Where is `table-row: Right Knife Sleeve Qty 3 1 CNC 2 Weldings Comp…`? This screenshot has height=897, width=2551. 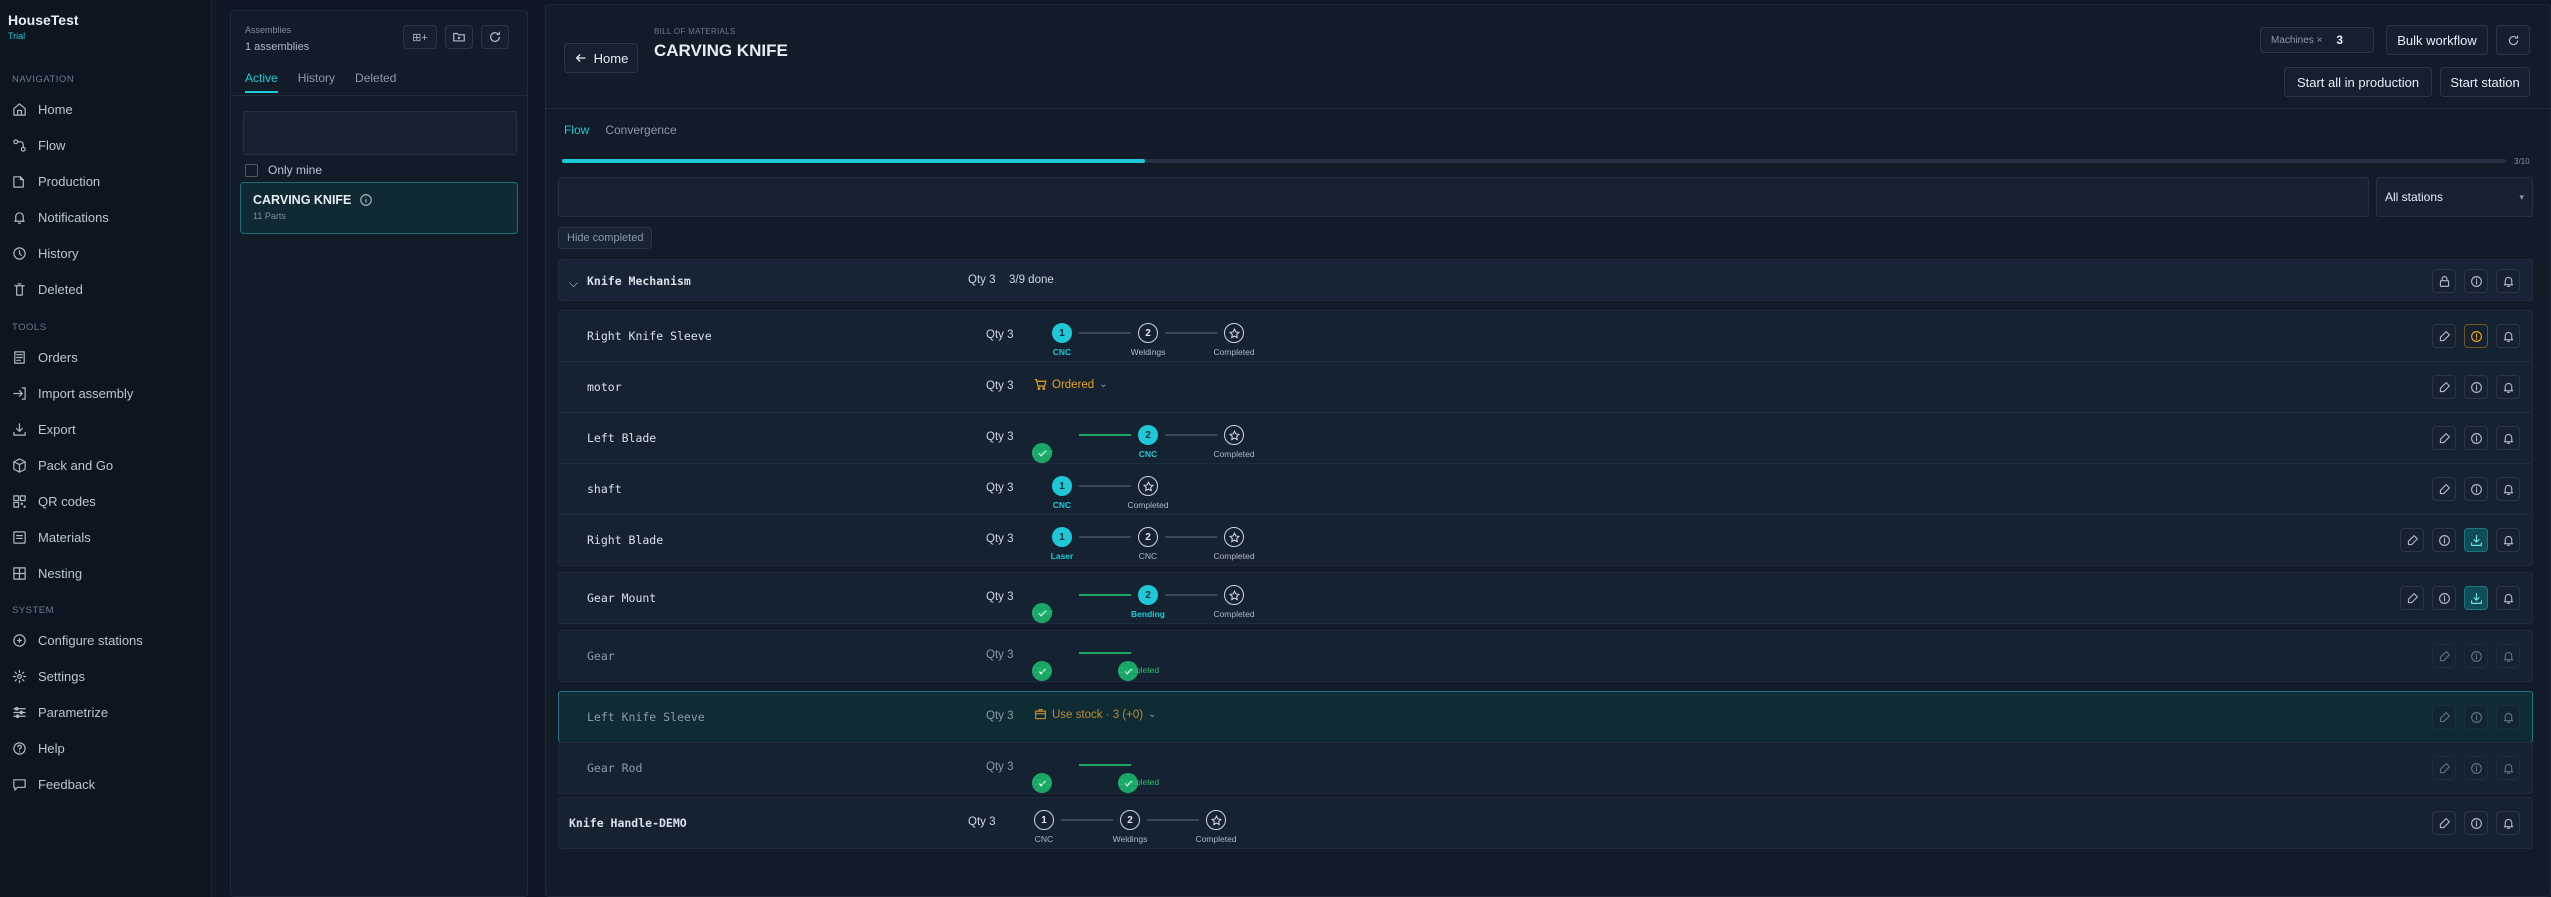 table-row: Right Knife Sleeve Qty 3 1 CNC 2 Weldings Comp… is located at coordinates (1545, 336).